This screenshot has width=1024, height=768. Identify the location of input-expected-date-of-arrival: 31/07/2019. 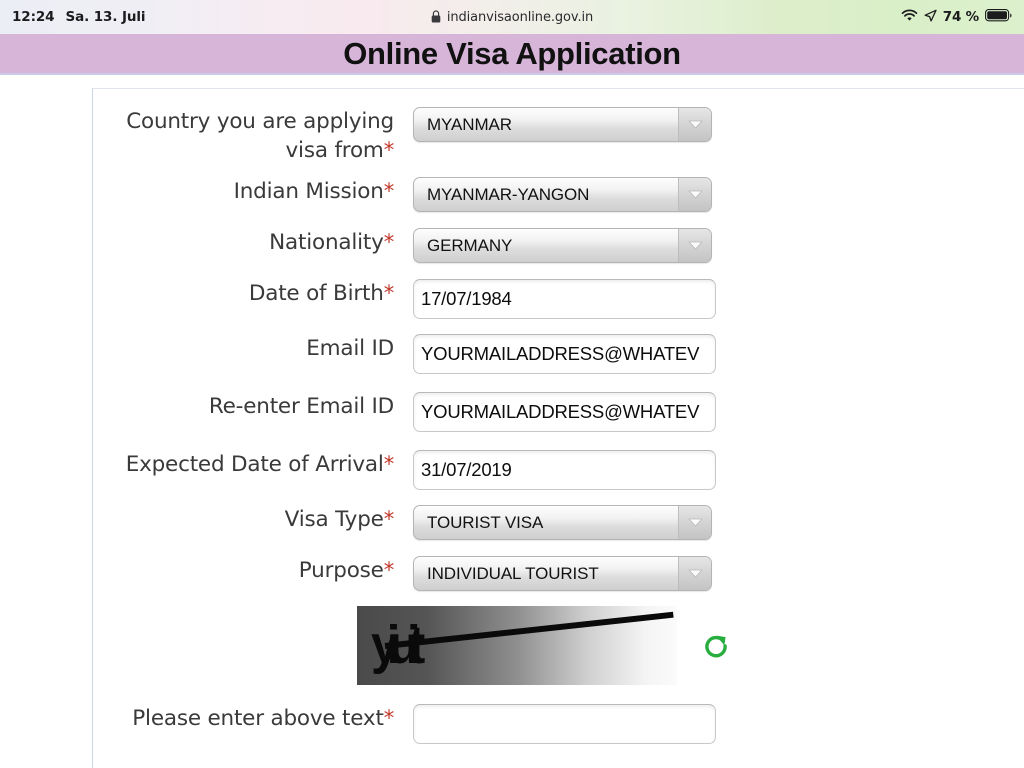
(564, 470).